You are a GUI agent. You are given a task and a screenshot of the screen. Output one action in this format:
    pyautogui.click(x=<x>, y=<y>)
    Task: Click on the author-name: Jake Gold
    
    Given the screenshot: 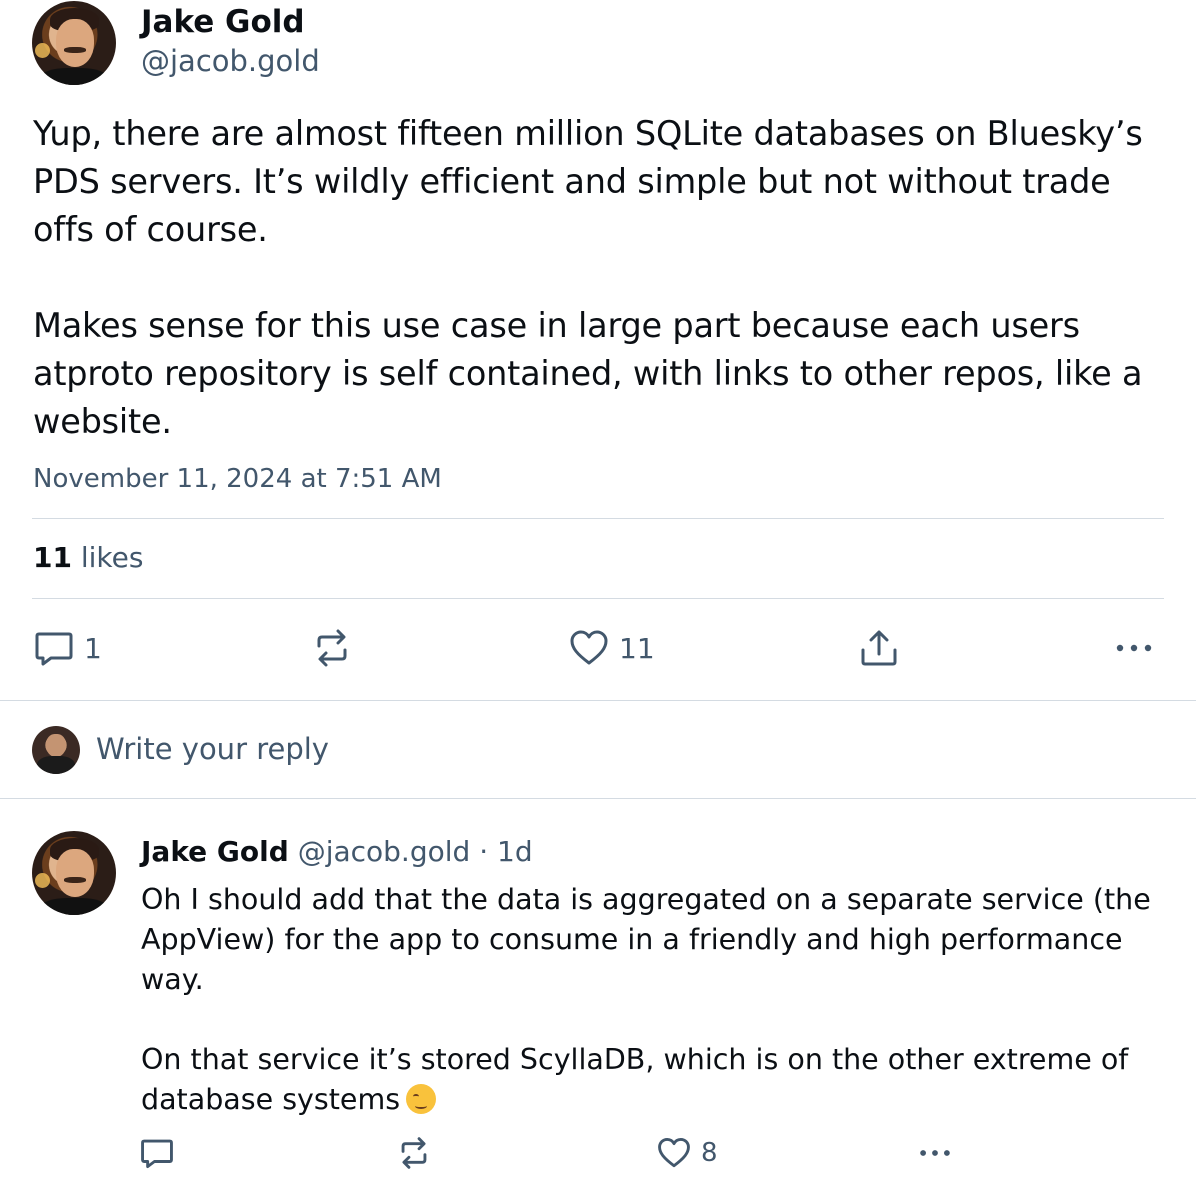 What is the action you would take?
    pyautogui.click(x=223, y=22)
    